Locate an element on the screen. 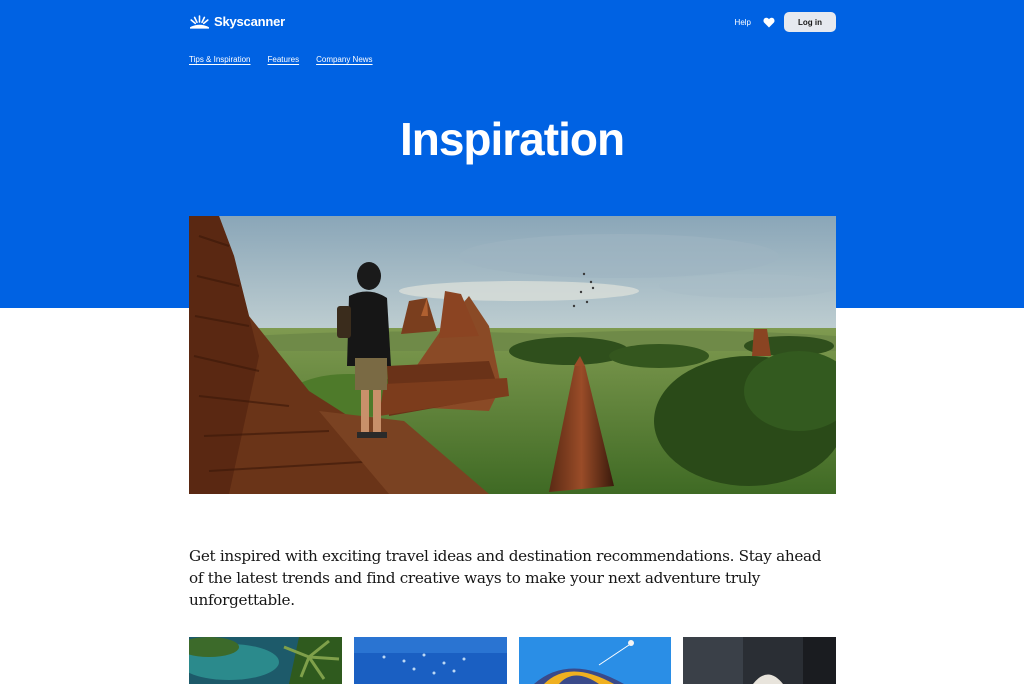 This screenshot has width=1024, height=684. person-portrait-photo is located at coordinates (759, 660).